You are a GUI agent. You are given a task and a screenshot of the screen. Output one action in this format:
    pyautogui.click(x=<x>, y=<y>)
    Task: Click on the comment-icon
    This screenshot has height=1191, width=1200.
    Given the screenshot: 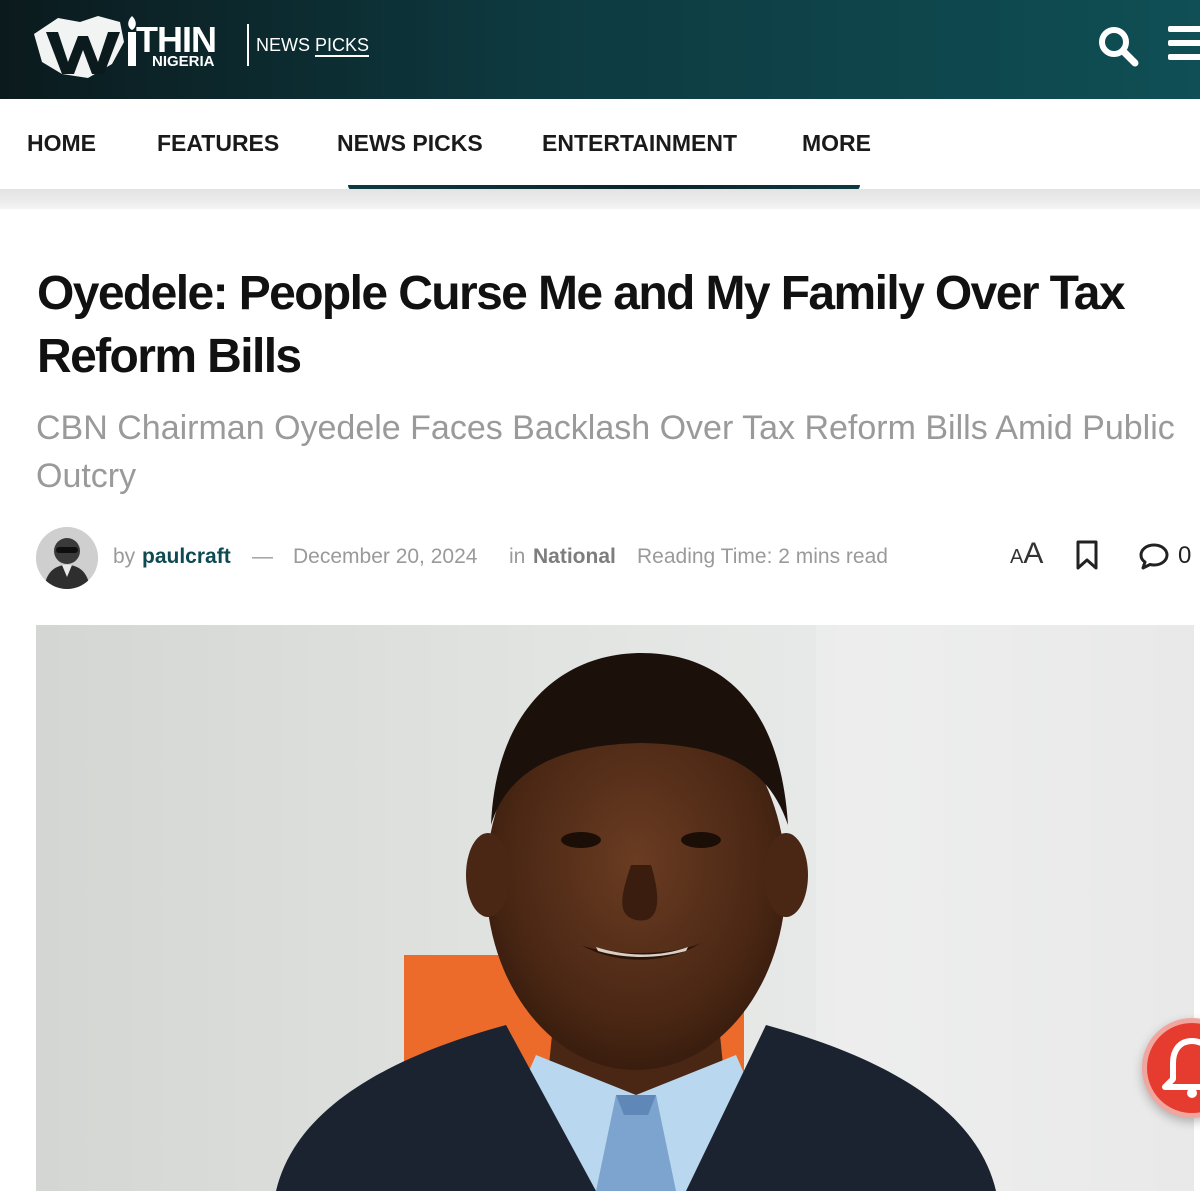 What is the action you would take?
    pyautogui.click(x=1154, y=556)
    